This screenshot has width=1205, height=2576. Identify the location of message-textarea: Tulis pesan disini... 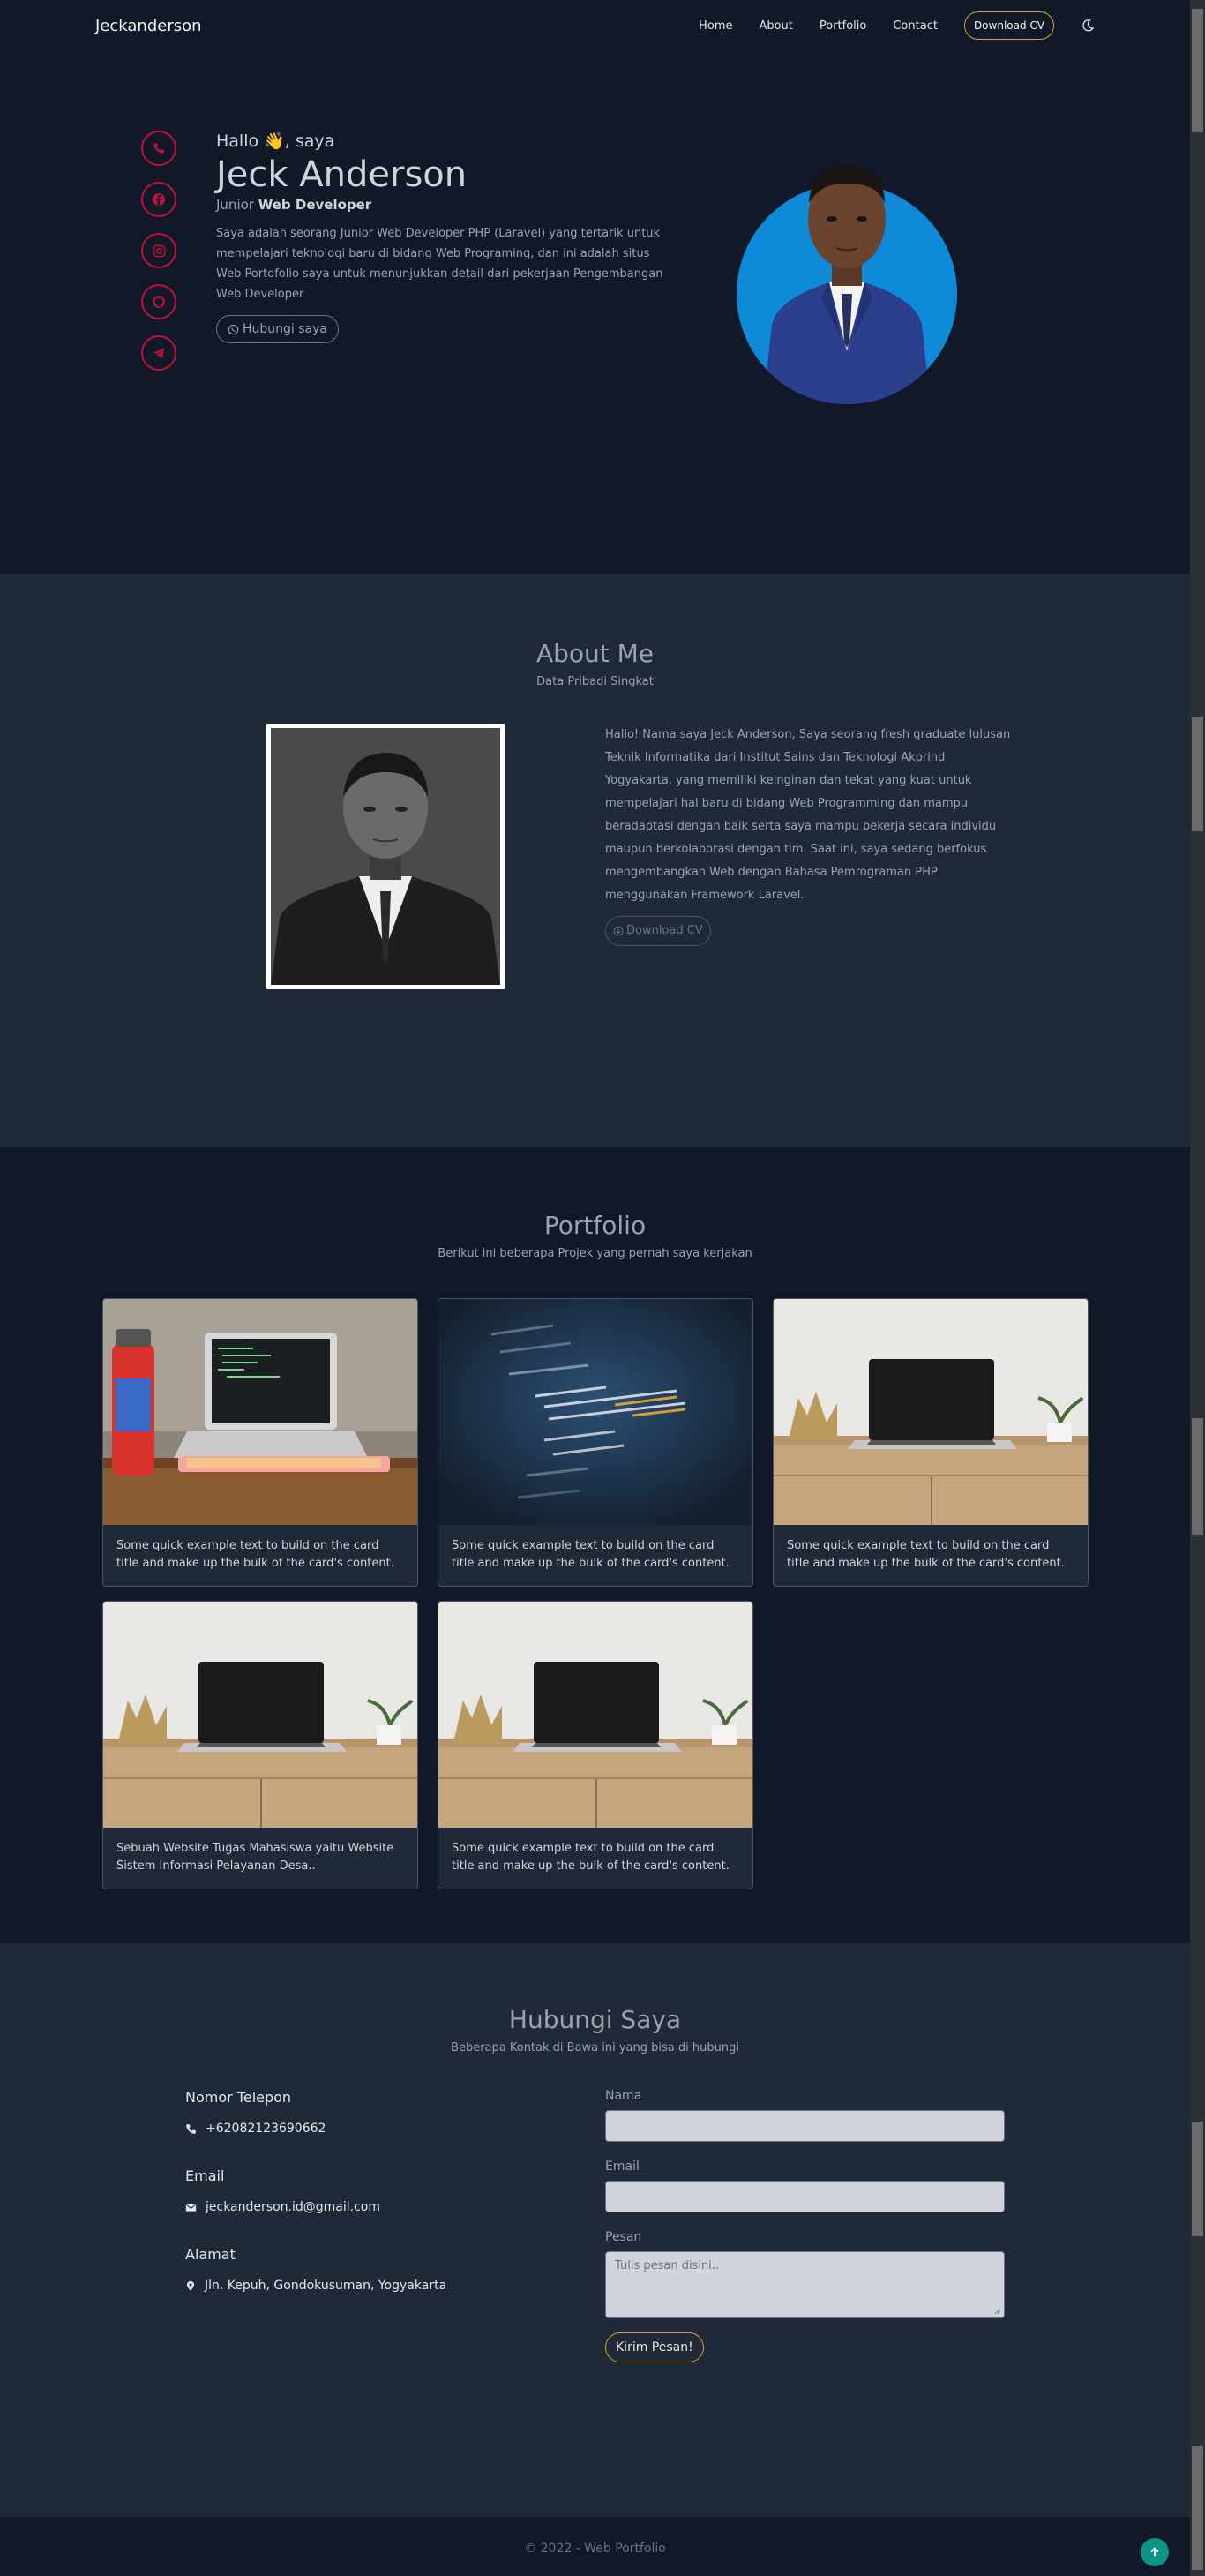
(805, 2284).